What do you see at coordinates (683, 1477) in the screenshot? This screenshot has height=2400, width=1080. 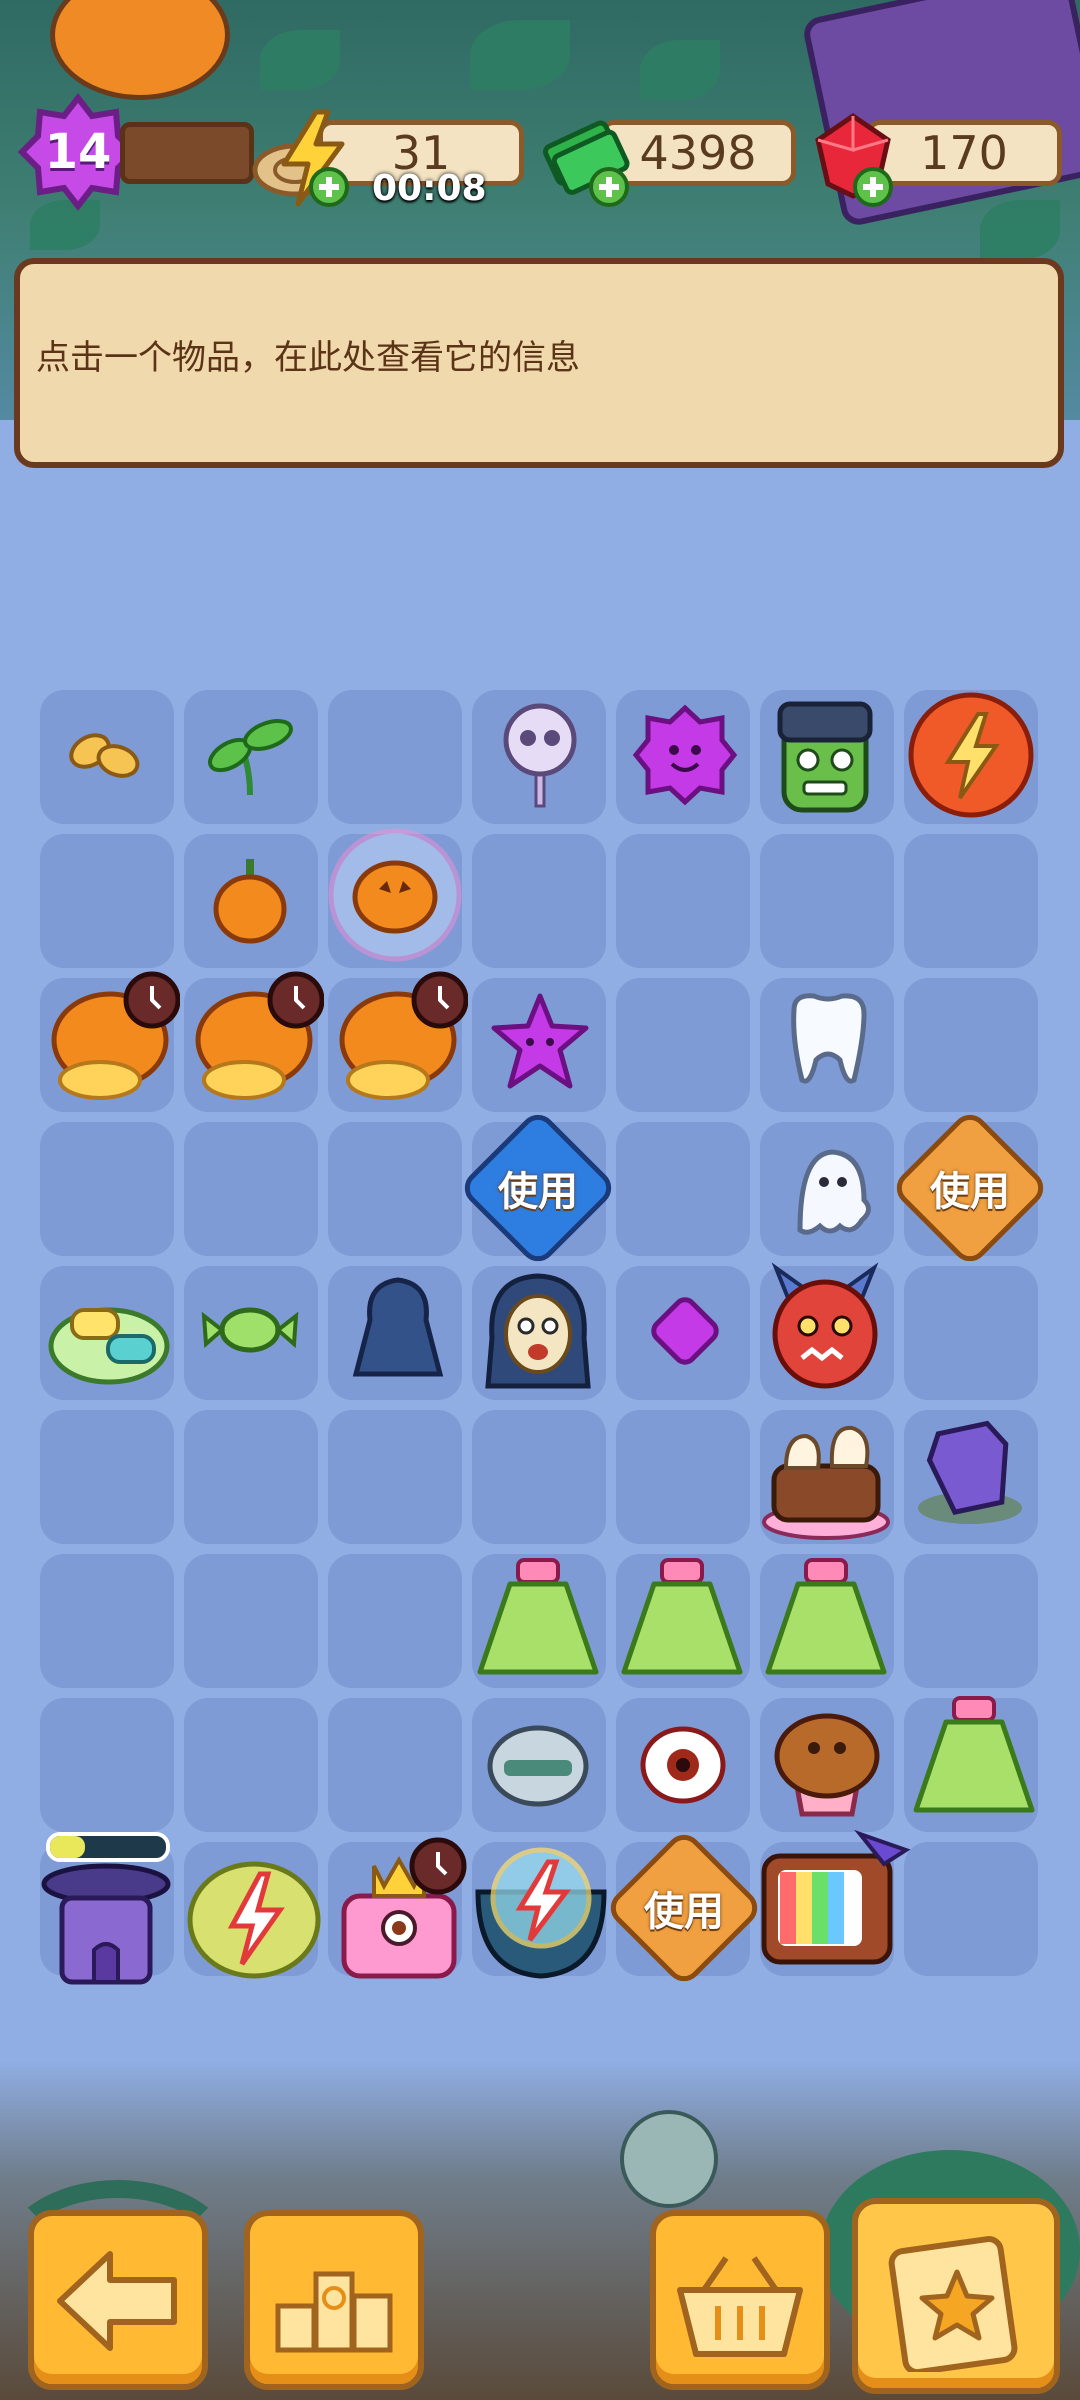 I see `board-cell-r6-c5` at bounding box center [683, 1477].